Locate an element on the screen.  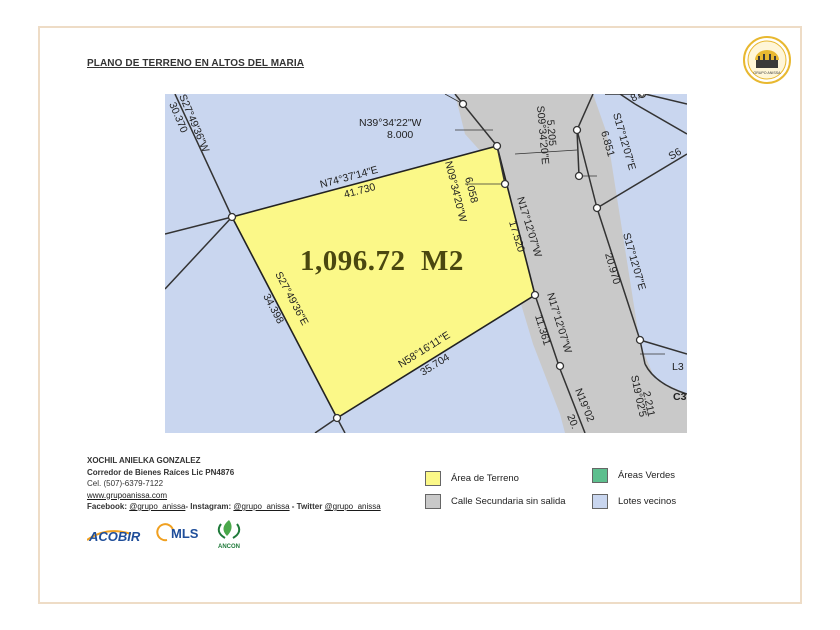
legend-label-street: Calle Secundaria sin salida is located at coordinates (508, 501).